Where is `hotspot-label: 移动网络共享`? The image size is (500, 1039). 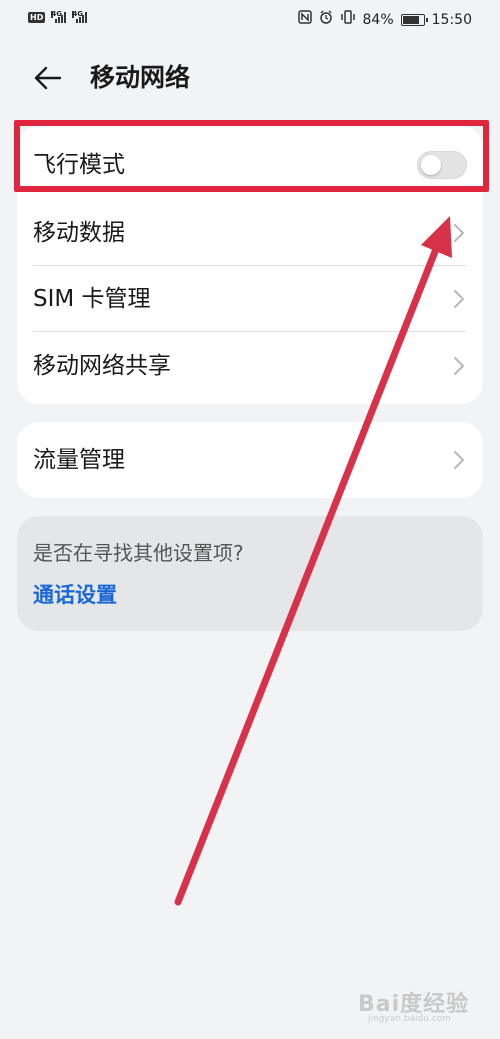
hotspot-label: 移动网络共享 is located at coordinates (102, 366).